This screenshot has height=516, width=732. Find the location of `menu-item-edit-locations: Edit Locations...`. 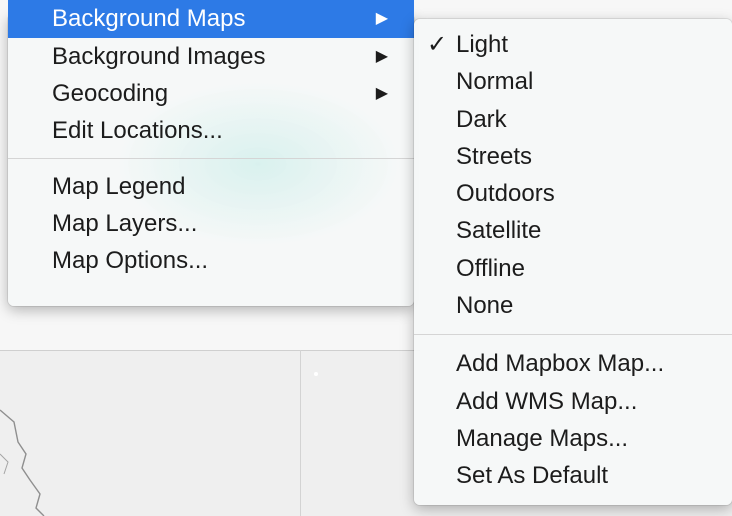

menu-item-edit-locations: Edit Locations... is located at coordinates (211, 130).